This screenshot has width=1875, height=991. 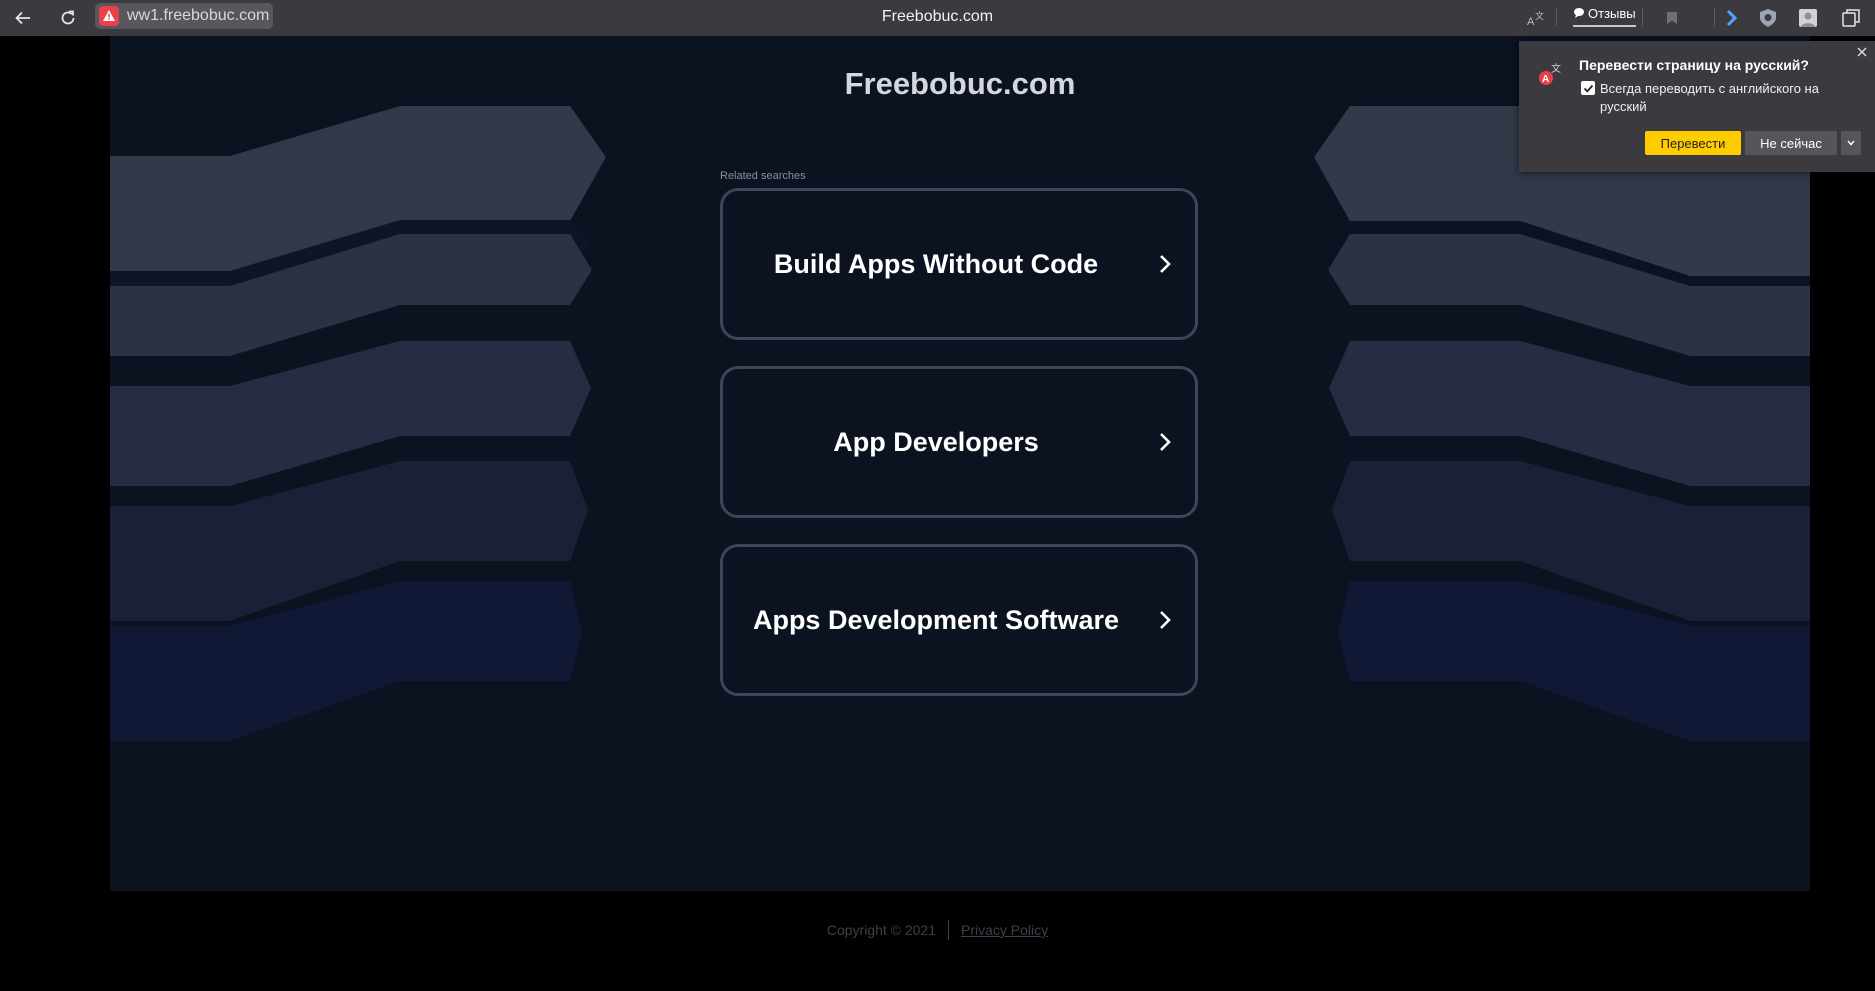 I want to click on profile-button, so click(x=1808, y=18).